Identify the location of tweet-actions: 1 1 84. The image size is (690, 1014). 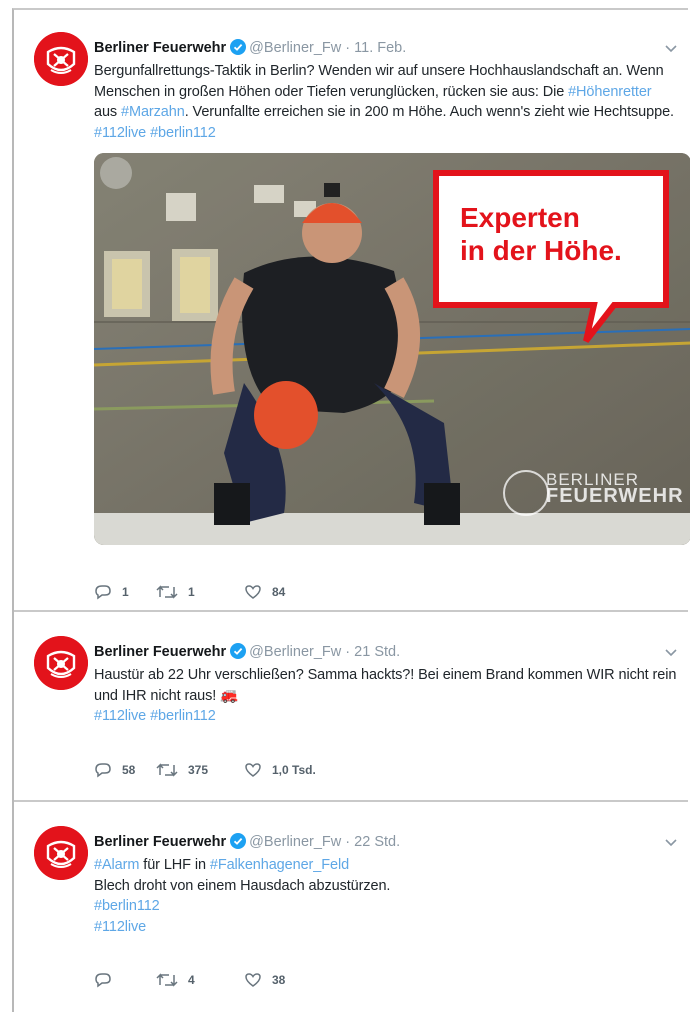
(204, 592).